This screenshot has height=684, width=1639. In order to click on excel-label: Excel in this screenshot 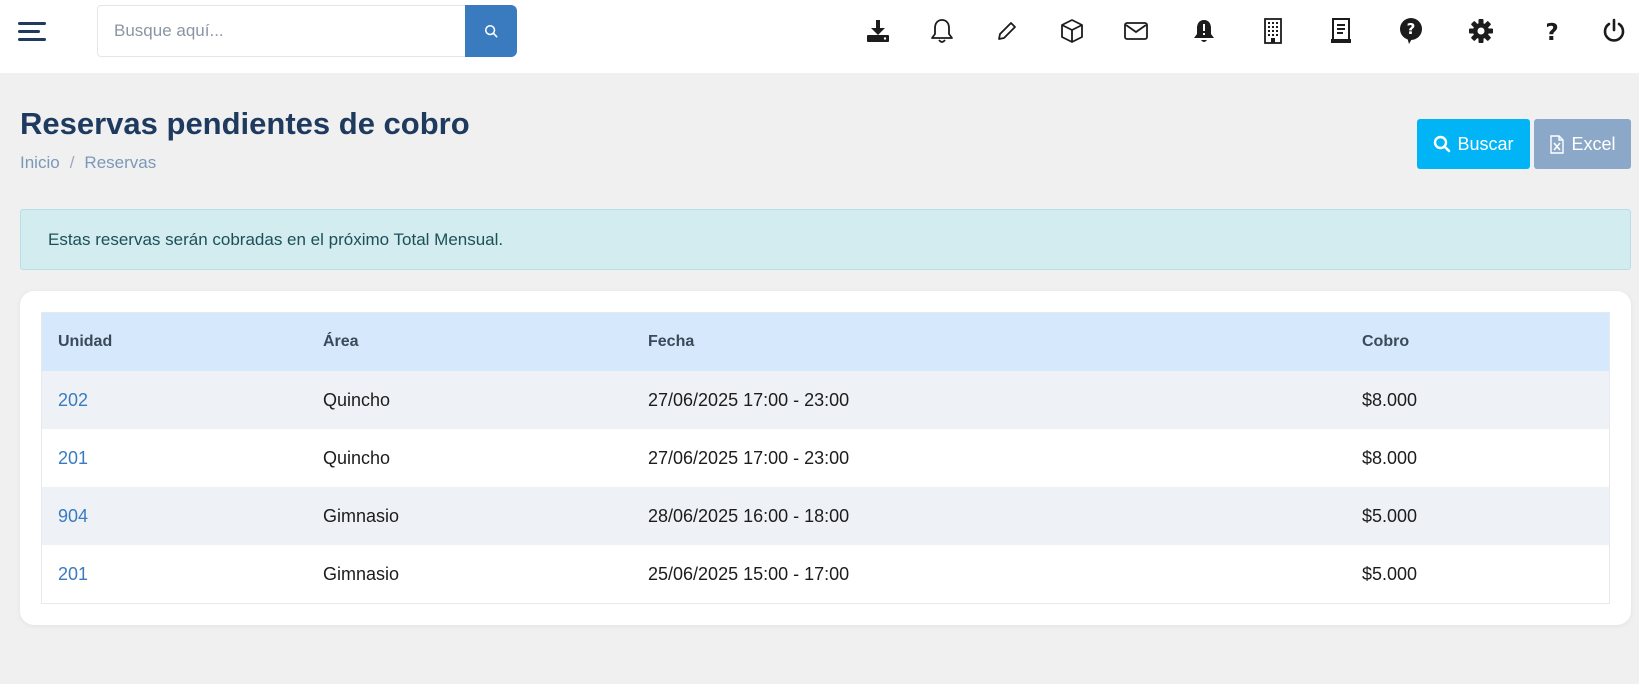, I will do `click(1593, 143)`.